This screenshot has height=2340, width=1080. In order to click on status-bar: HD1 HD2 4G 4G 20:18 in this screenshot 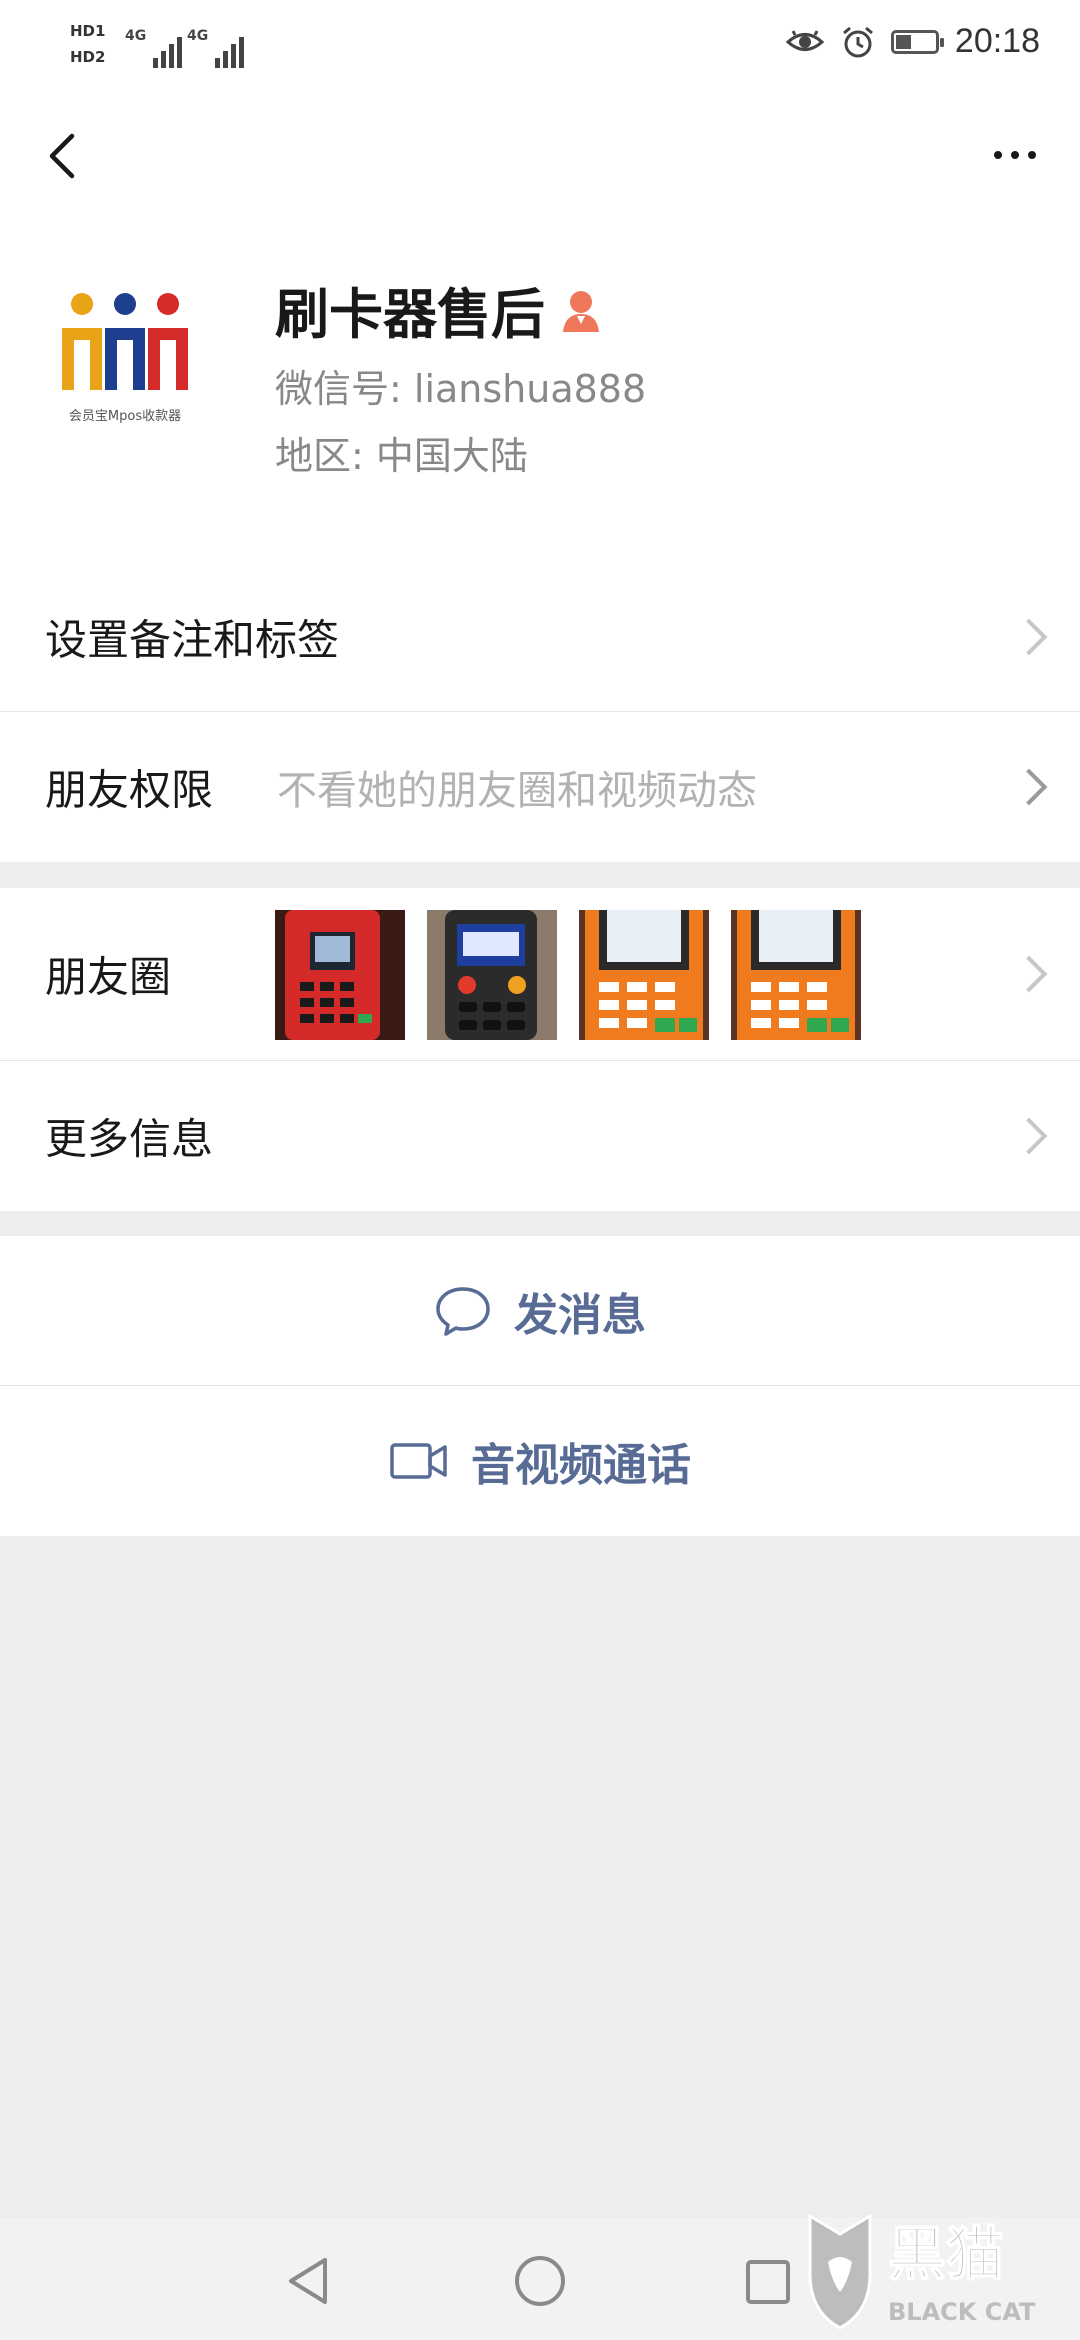, I will do `click(540, 45)`.